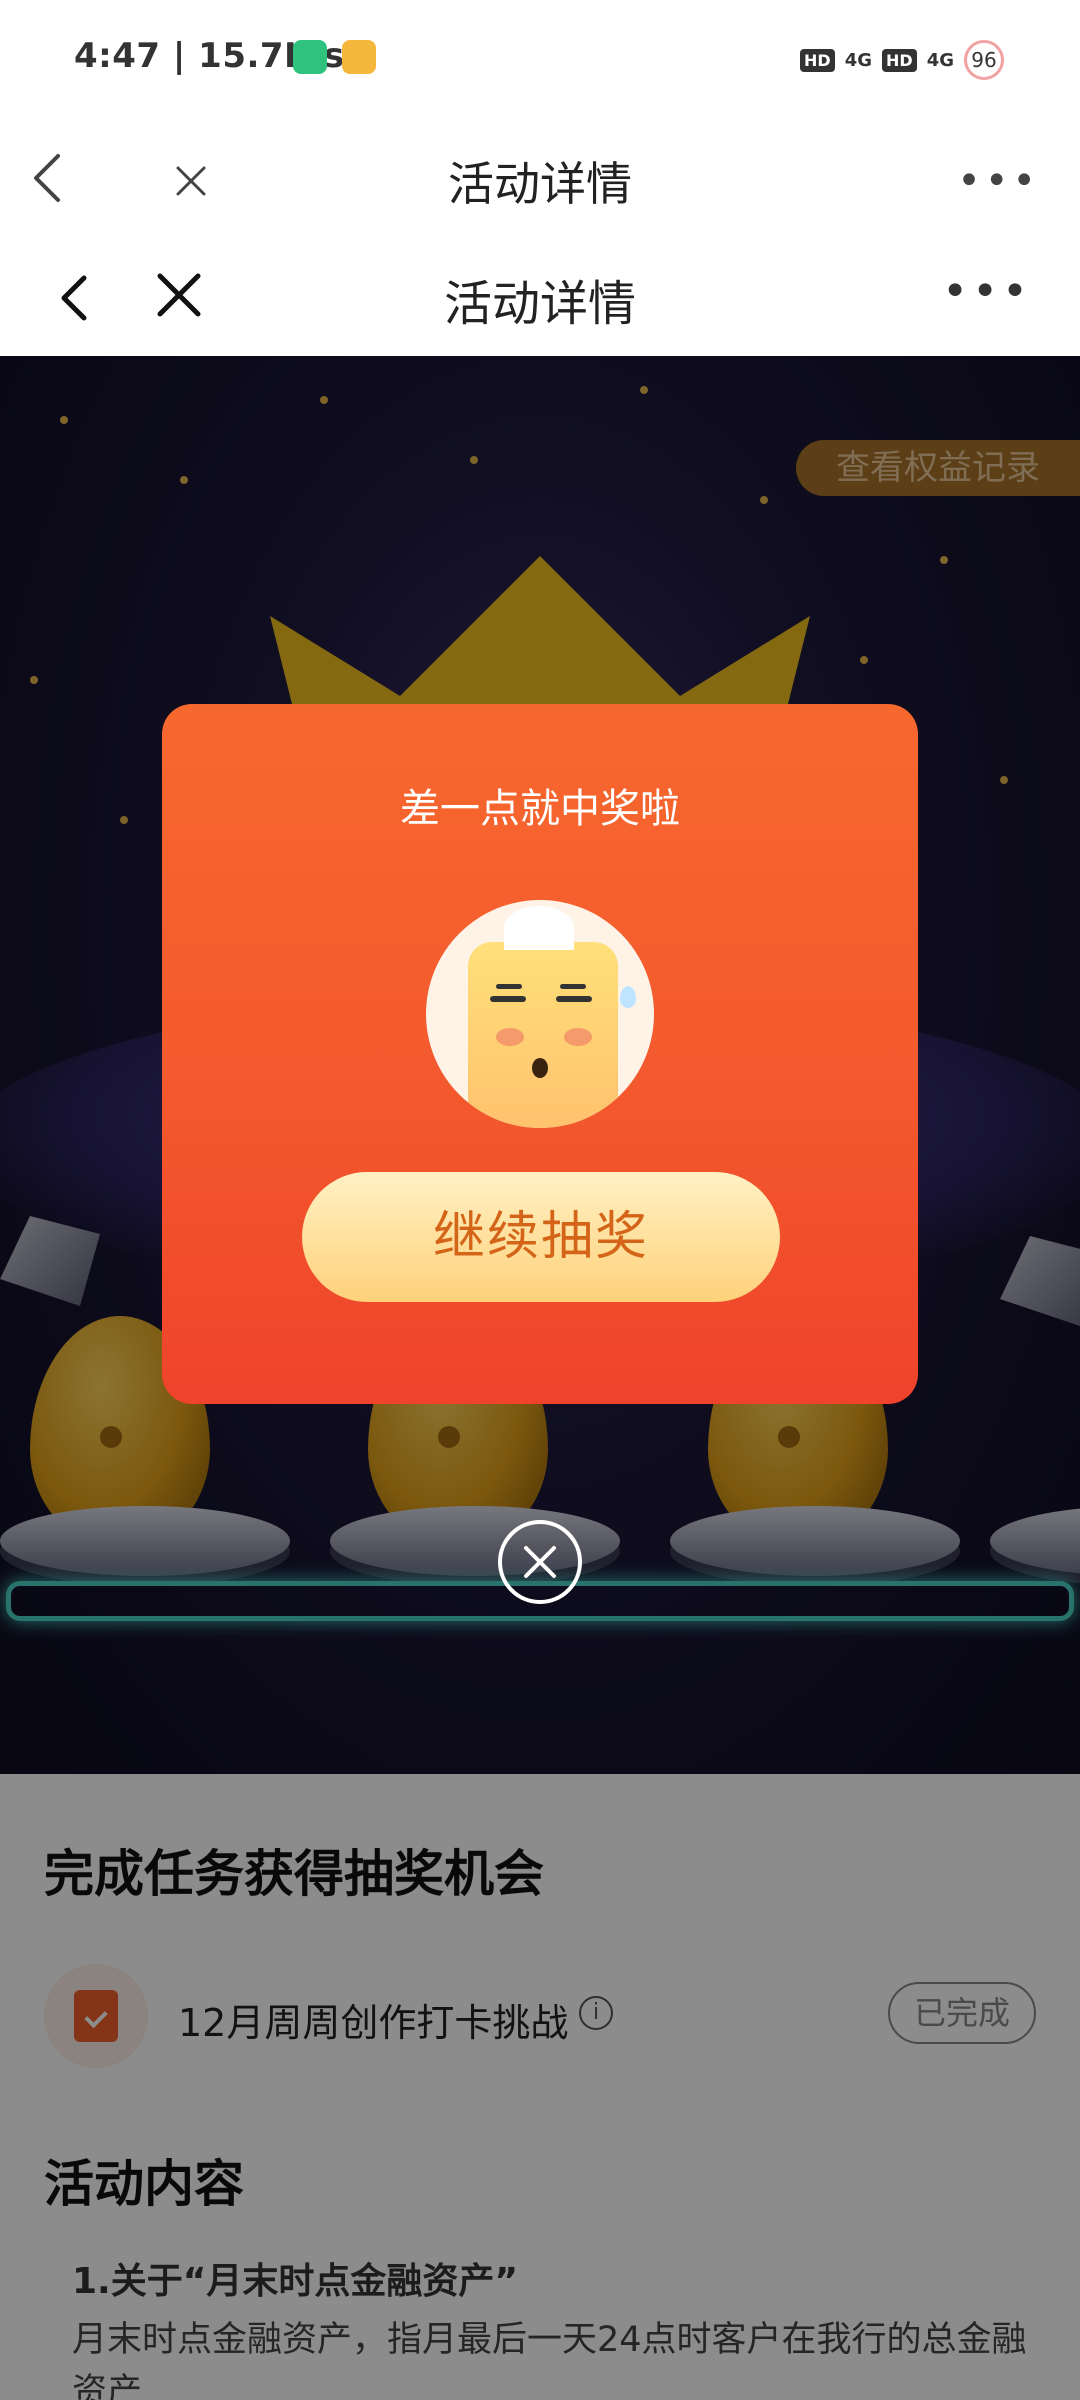  What do you see at coordinates (310, 57) in the screenshot?
I see `shield-app-icon` at bounding box center [310, 57].